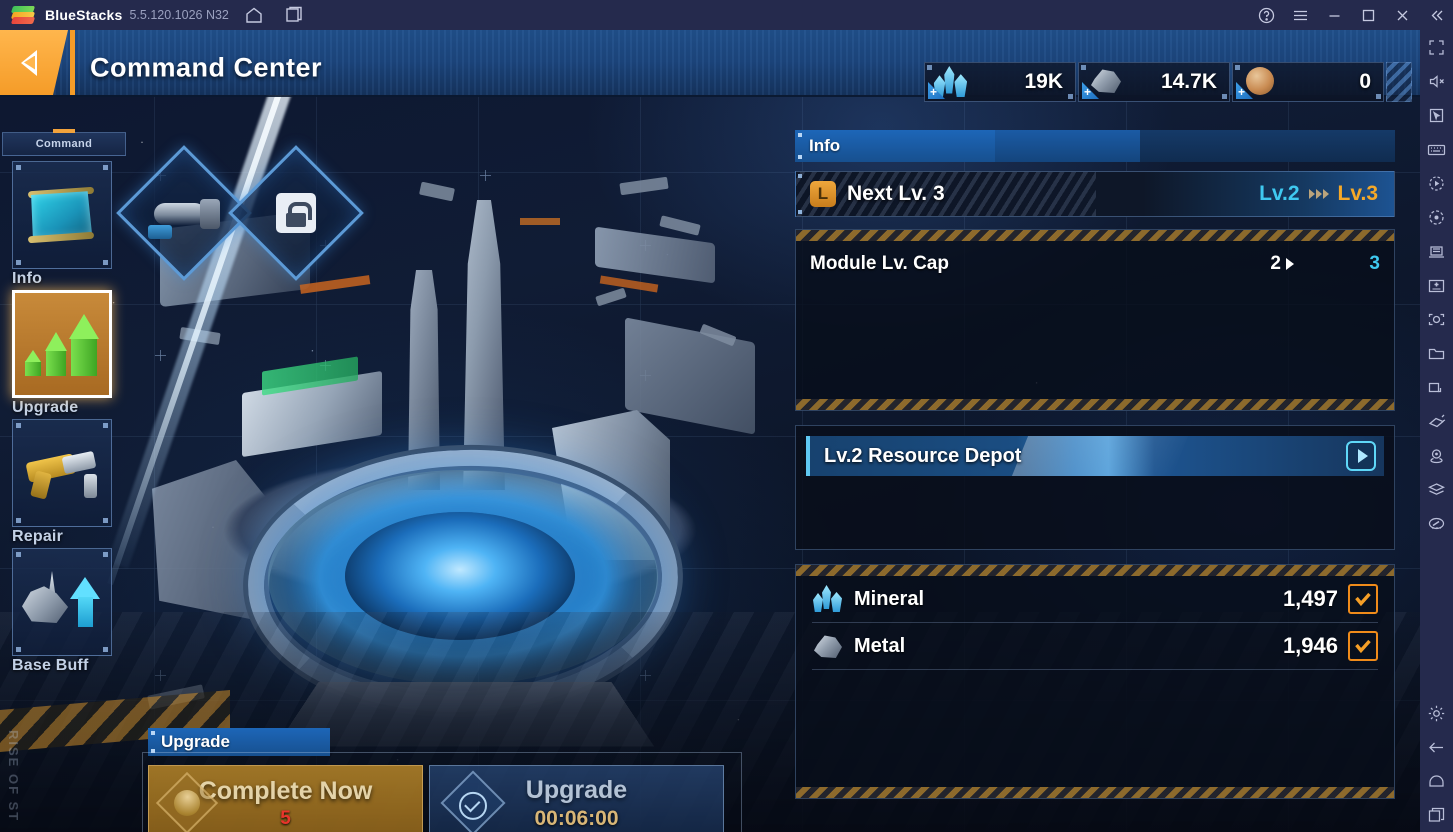  I want to click on sidebar-upgrade-icon-box, so click(62, 344).